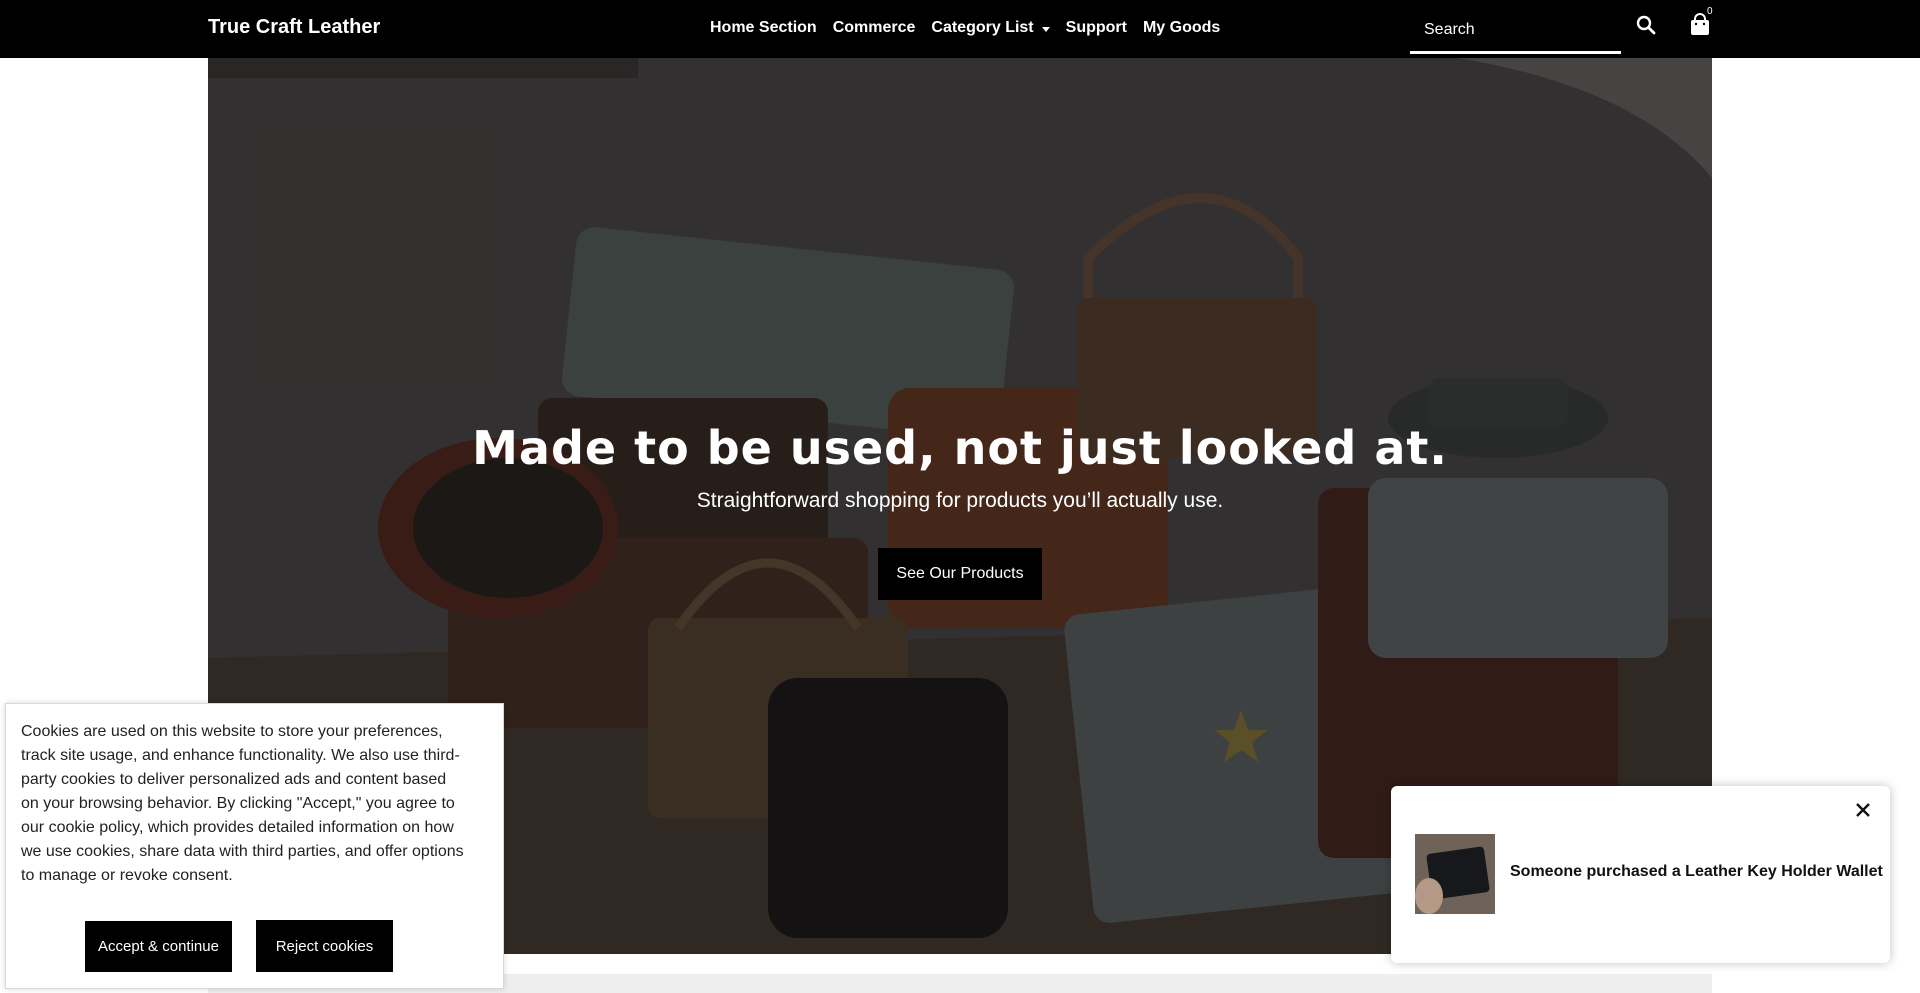 The width and height of the screenshot is (1920, 993). I want to click on see-products-button: See Our Products, so click(960, 574).